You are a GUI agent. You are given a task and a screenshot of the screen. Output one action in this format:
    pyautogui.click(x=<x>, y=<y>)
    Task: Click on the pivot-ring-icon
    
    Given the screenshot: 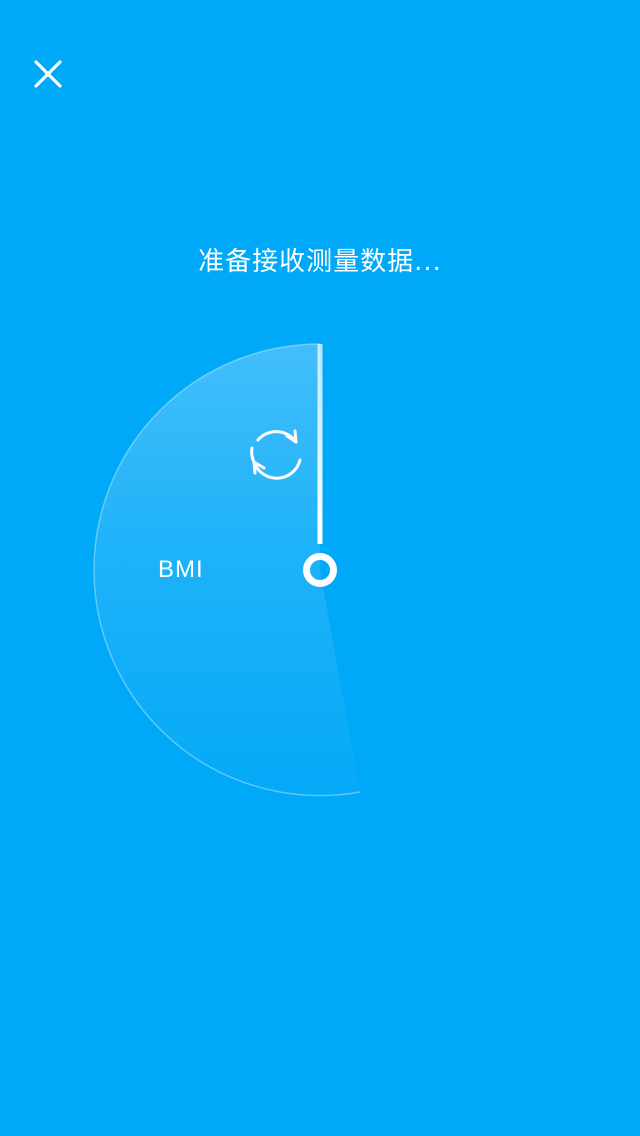 What is the action you would take?
    pyautogui.click(x=320, y=570)
    